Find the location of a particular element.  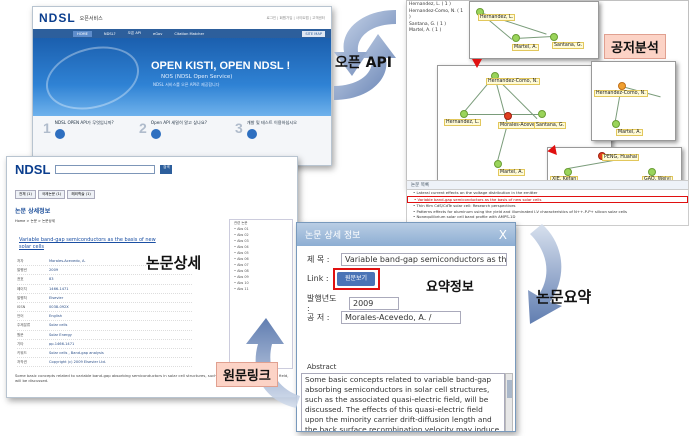

meta-value: 1466-1471 is located at coordinates (59, 289).